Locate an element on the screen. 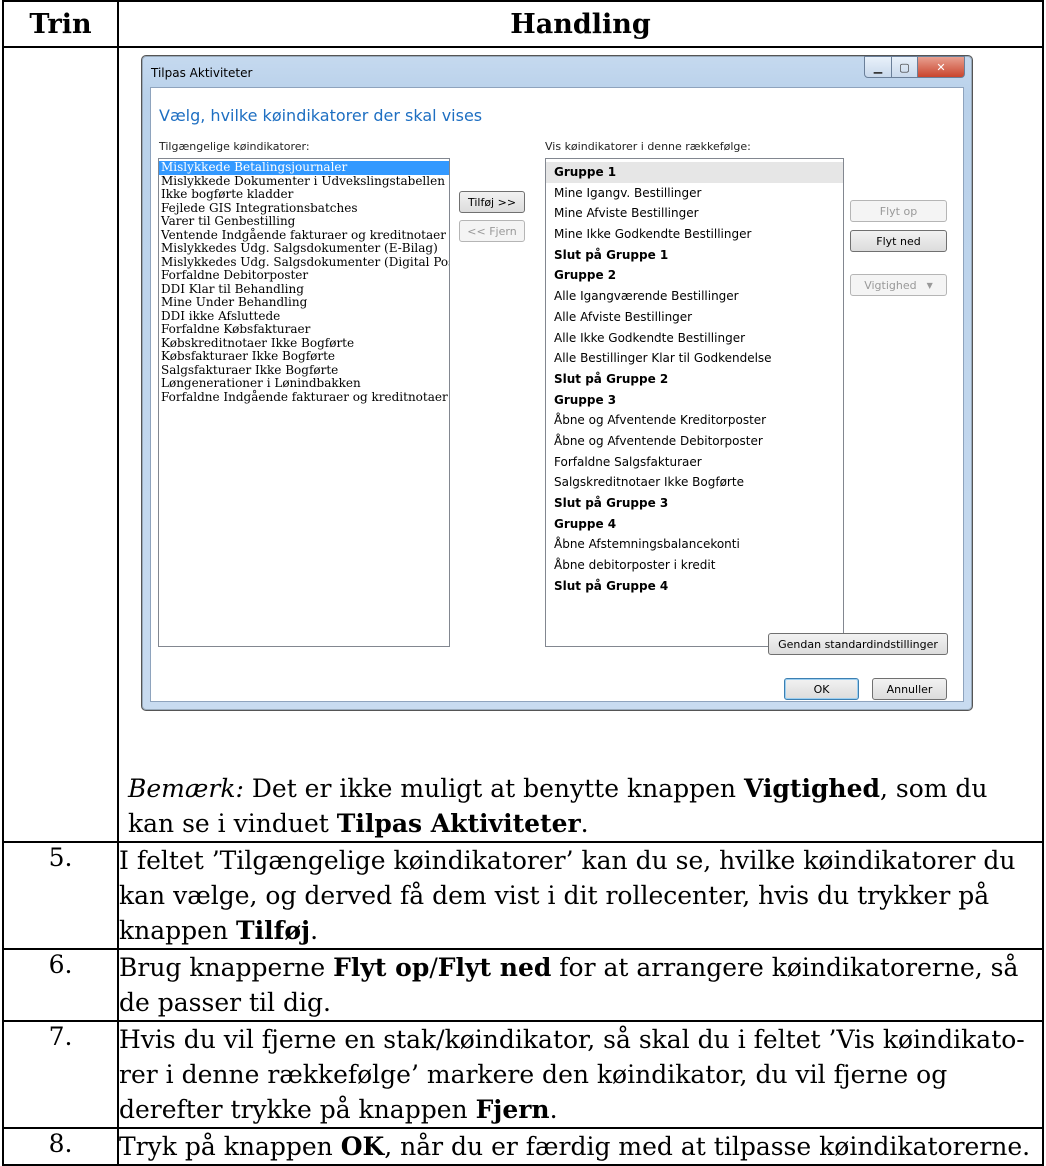 Image resolution: width=1046 pixels, height=1166 pixels. step-text-part: / is located at coordinates (433, 967).